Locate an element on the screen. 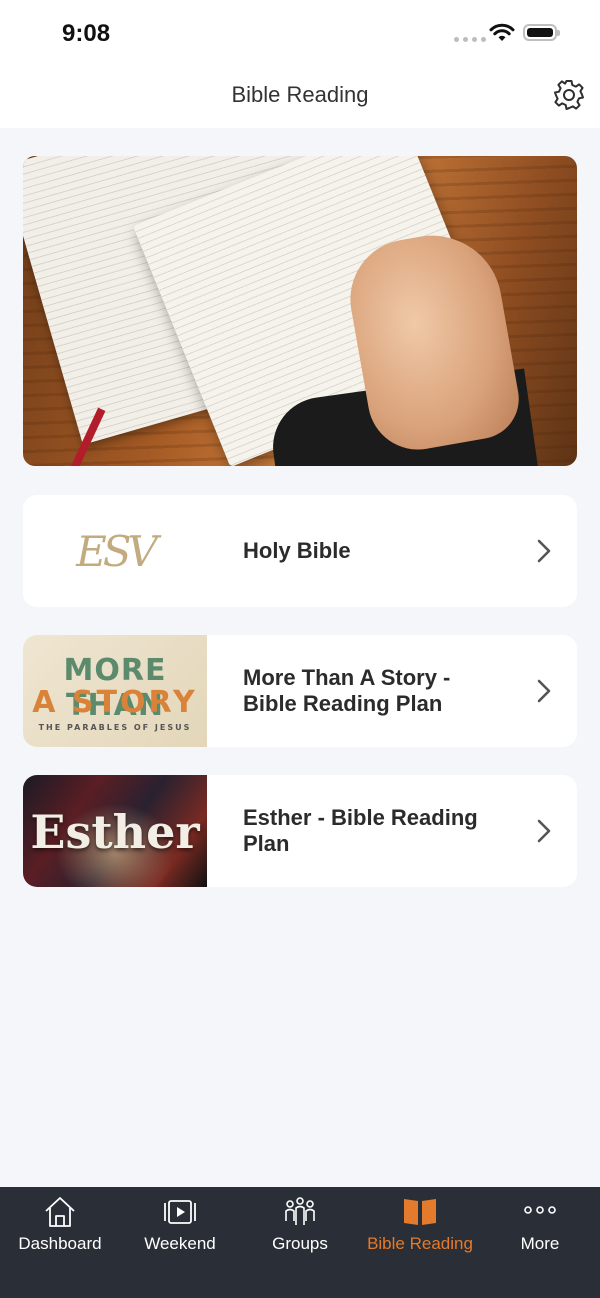 The width and height of the screenshot is (600, 1298). video-icon is located at coordinates (180, 1212).